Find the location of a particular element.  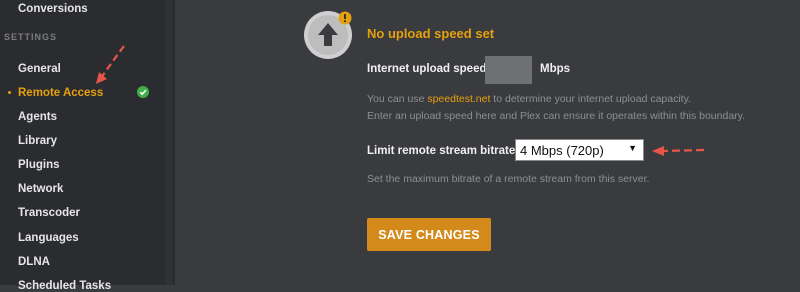

active-indicator is located at coordinates (9, 92).